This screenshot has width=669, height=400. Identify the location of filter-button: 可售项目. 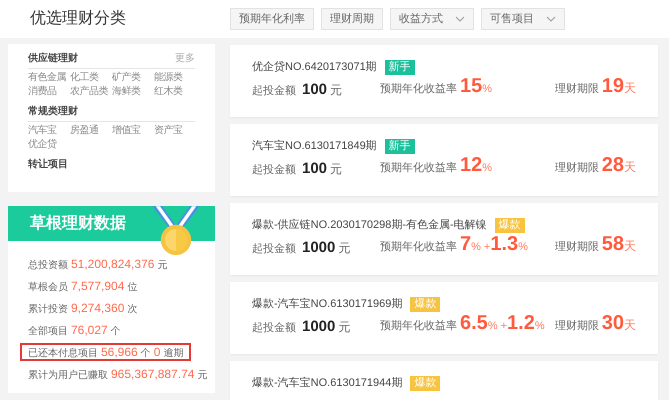
(523, 19).